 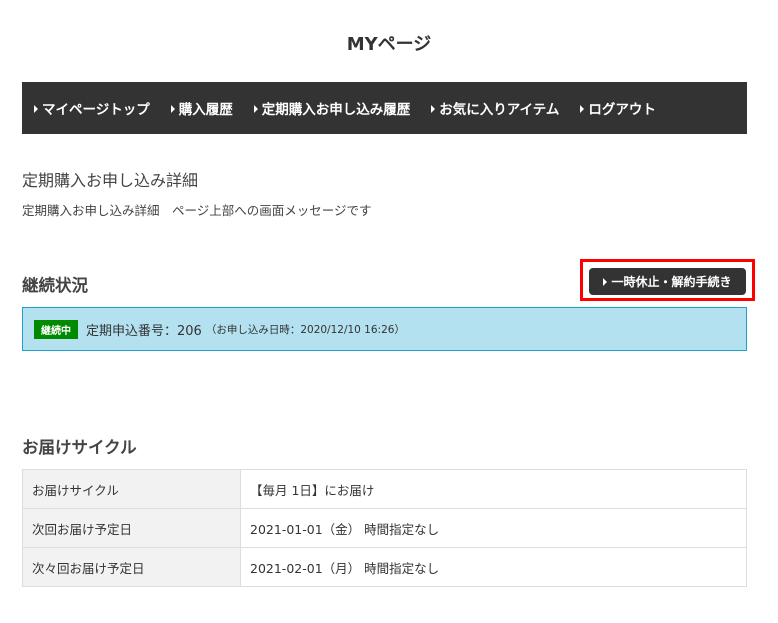 I want to click on delivery-title: お届けサイクル, so click(x=79, y=447).